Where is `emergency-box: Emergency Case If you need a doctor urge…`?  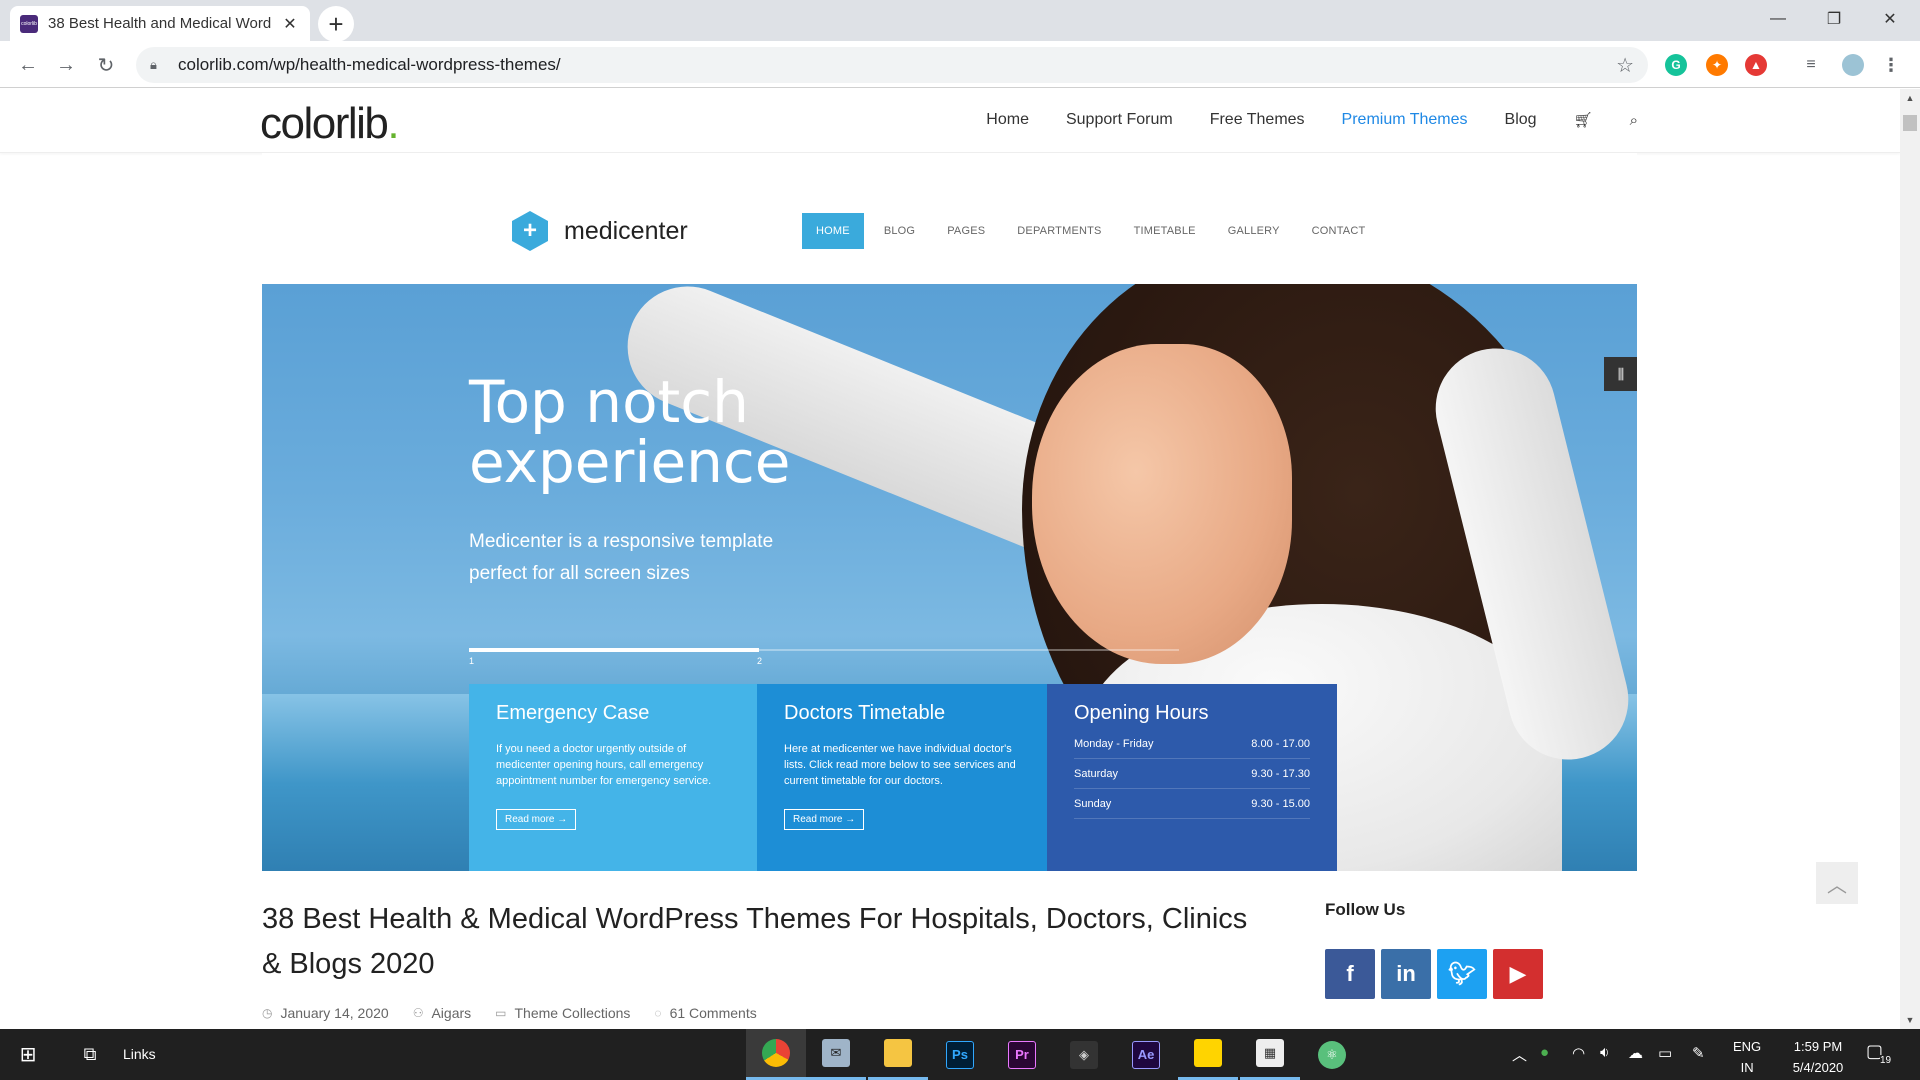 emergency-box: Emergency Case If you need a doctor urge… is located at coordinates (613, 777).